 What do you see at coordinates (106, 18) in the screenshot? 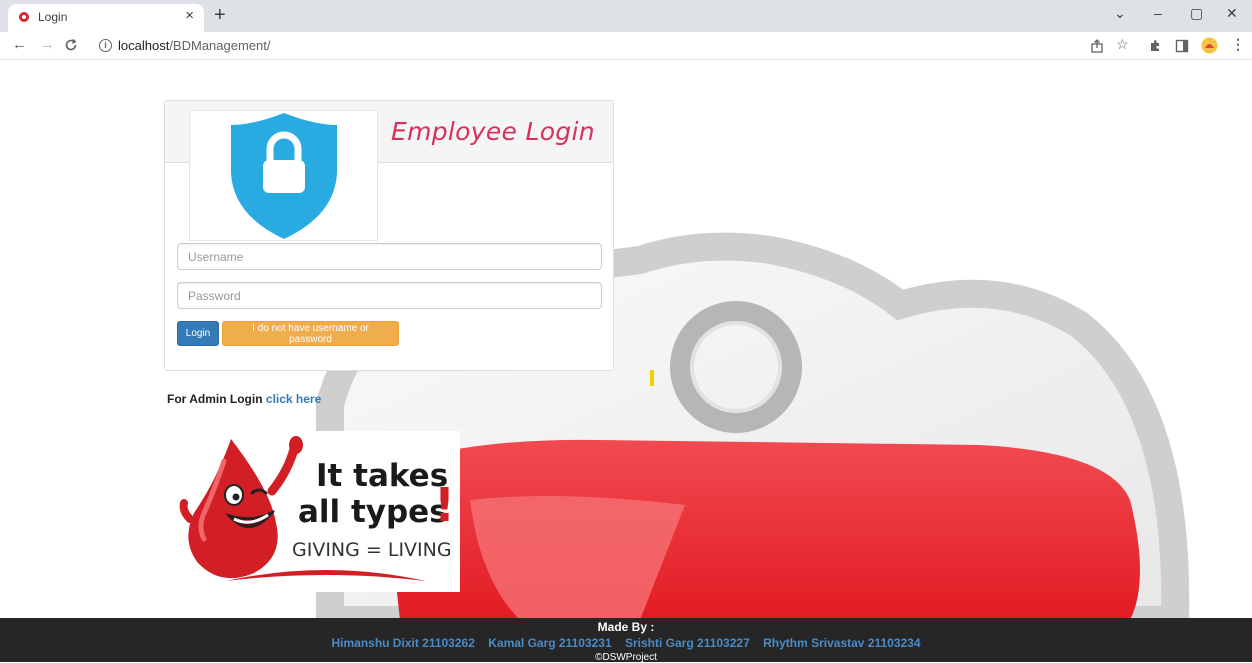
I see `browser-tab-login: Login ×` at bounding box center [106, 18].